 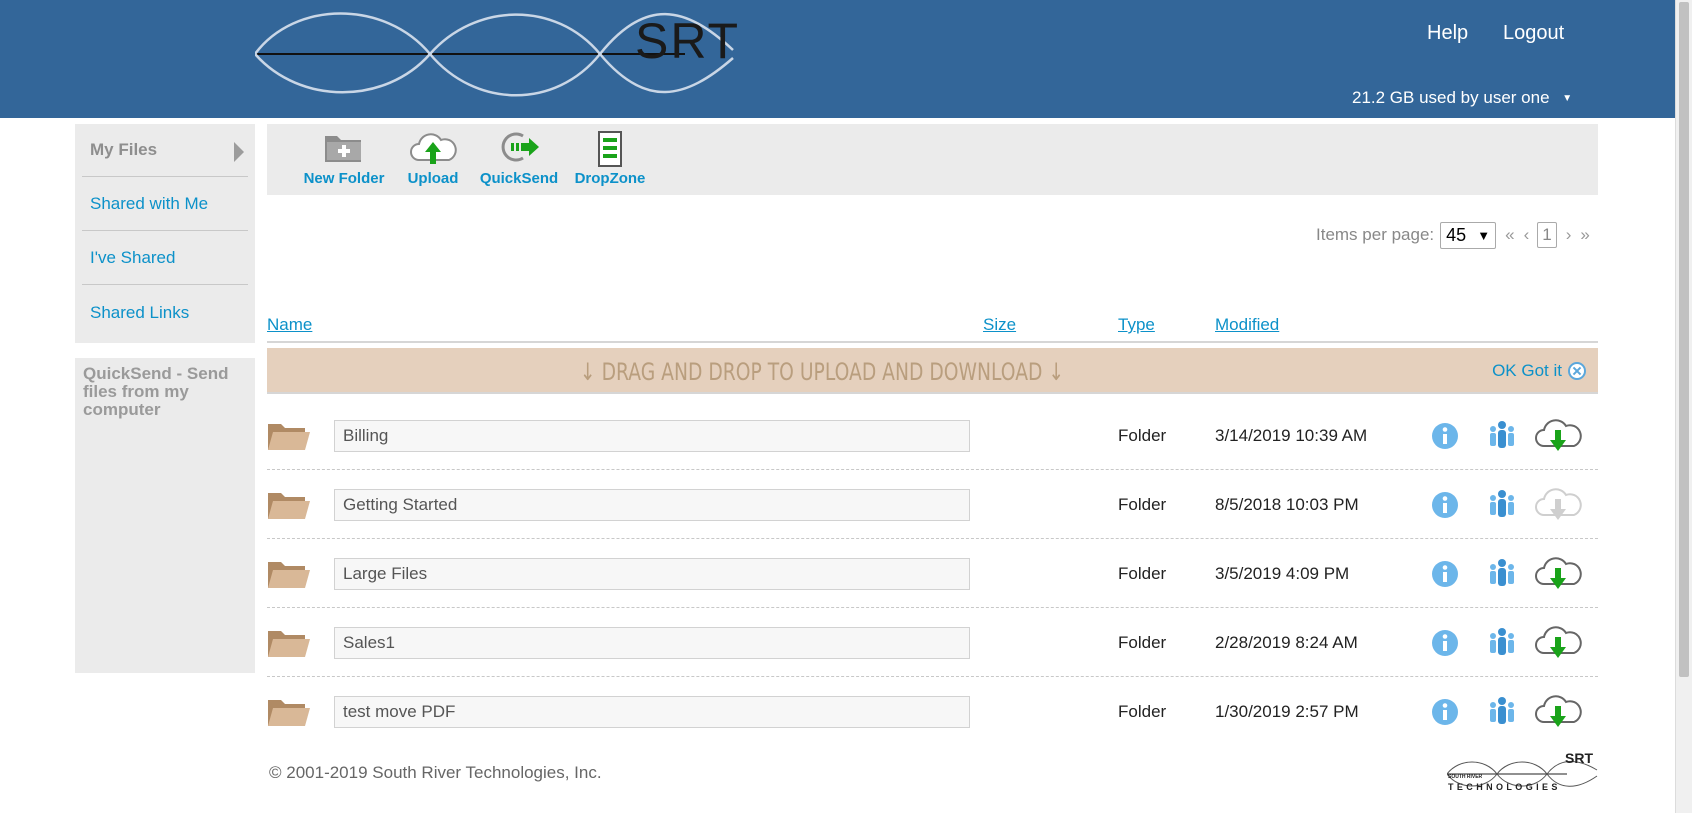 What do you see at coordinates (149, 203) in the screenshot?
I see `sidebar-item-label: Shared with Me` at bounding box center [149, 203].